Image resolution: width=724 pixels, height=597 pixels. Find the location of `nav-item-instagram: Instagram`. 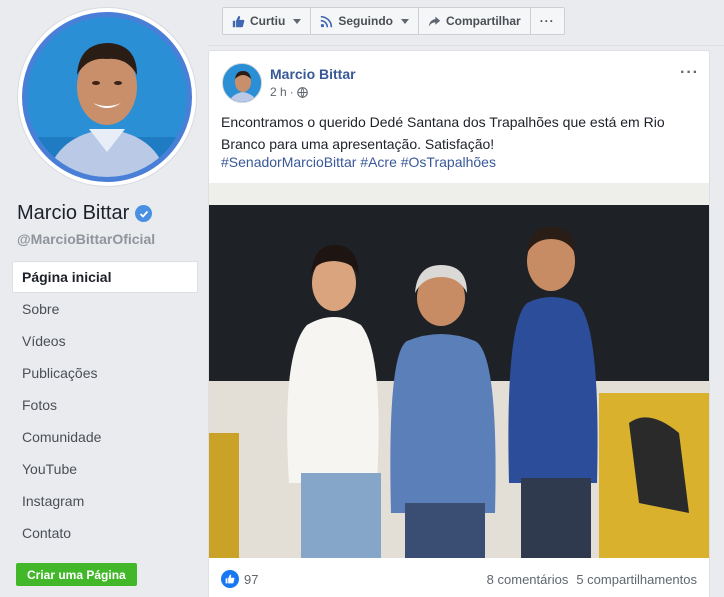

nav-item-instagram: Instagram is located at coordinates (105, 501).